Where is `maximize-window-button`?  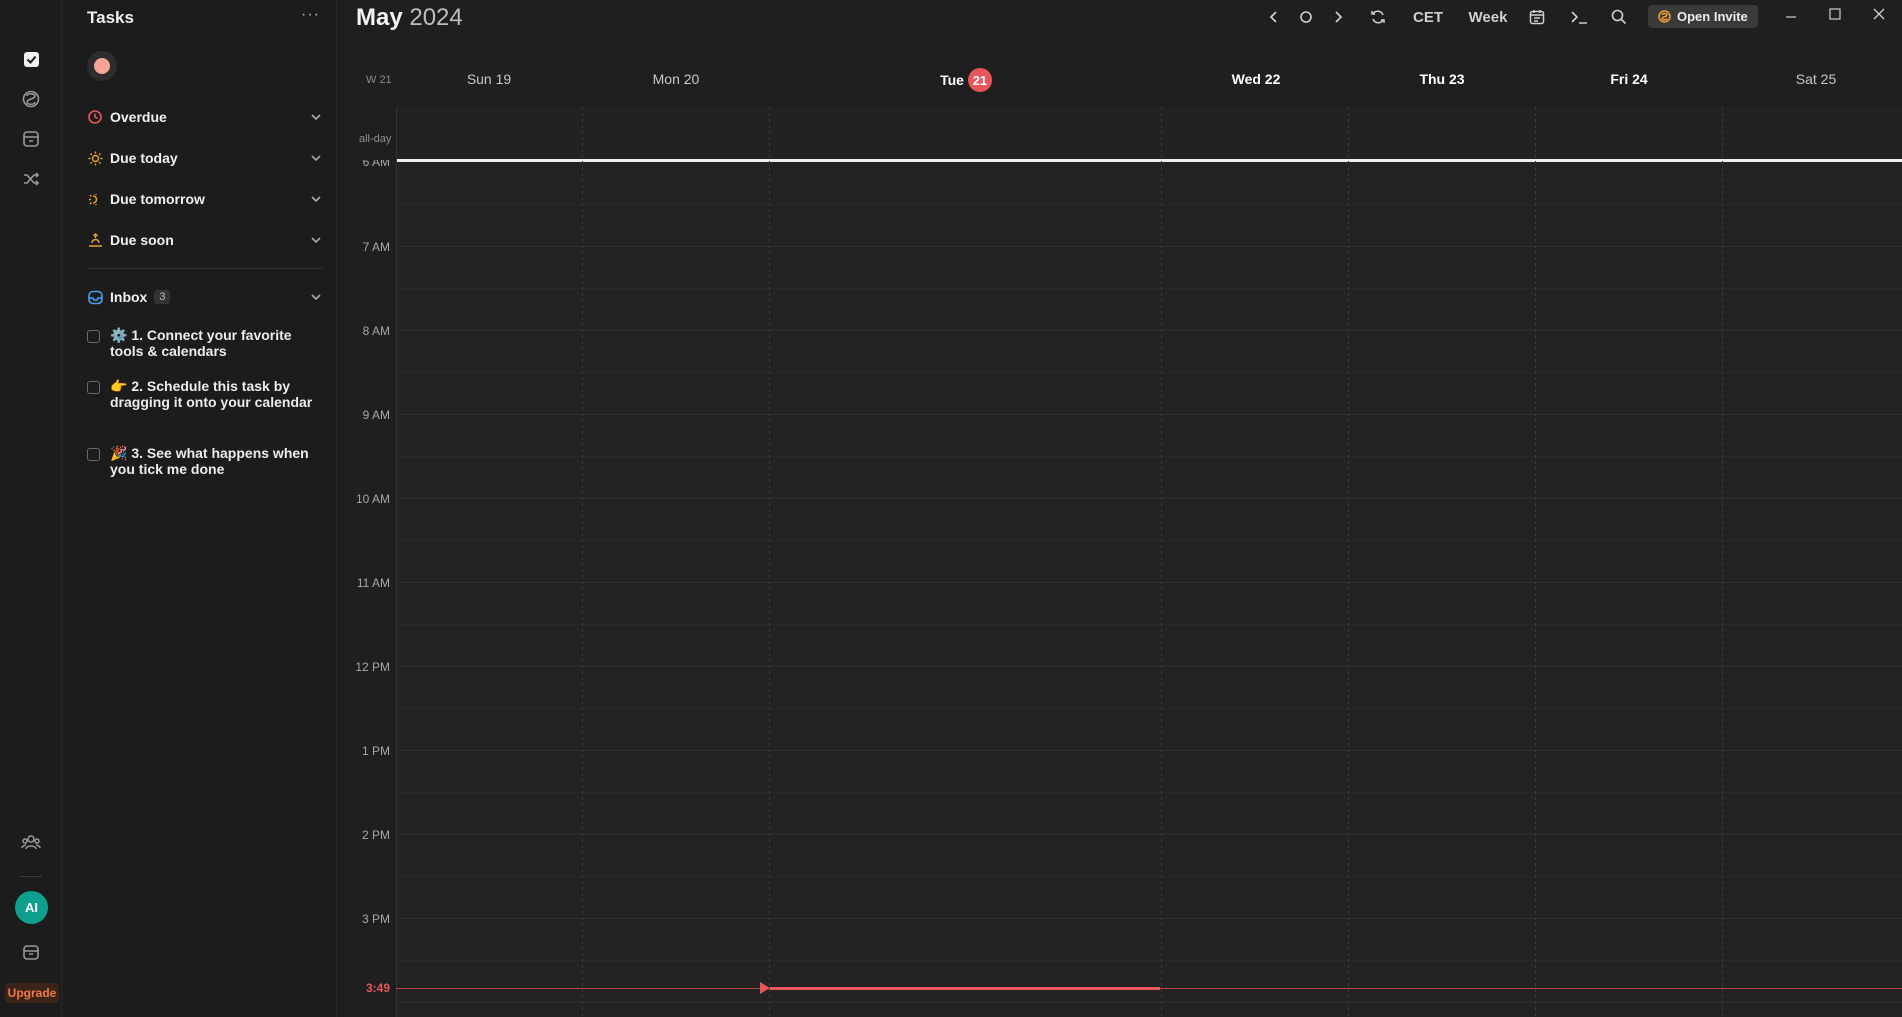
maximize-window-button is located at coordinates (1835, 14).